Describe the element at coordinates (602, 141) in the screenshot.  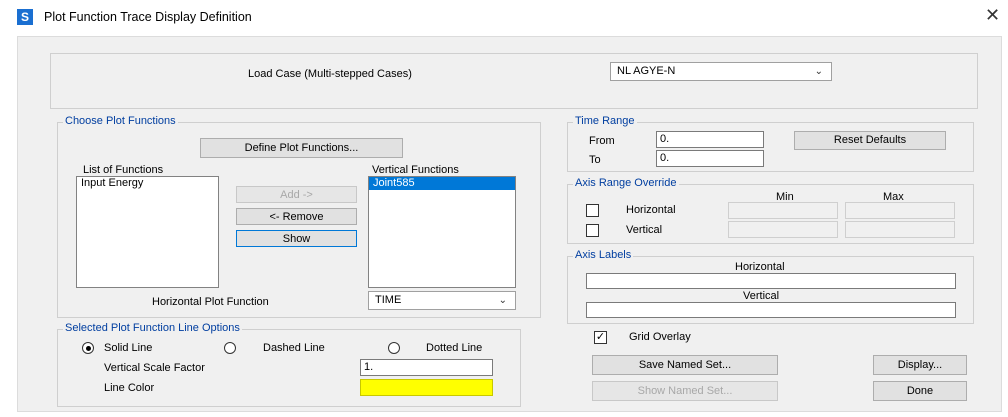
I see `from-label: From` at that location.